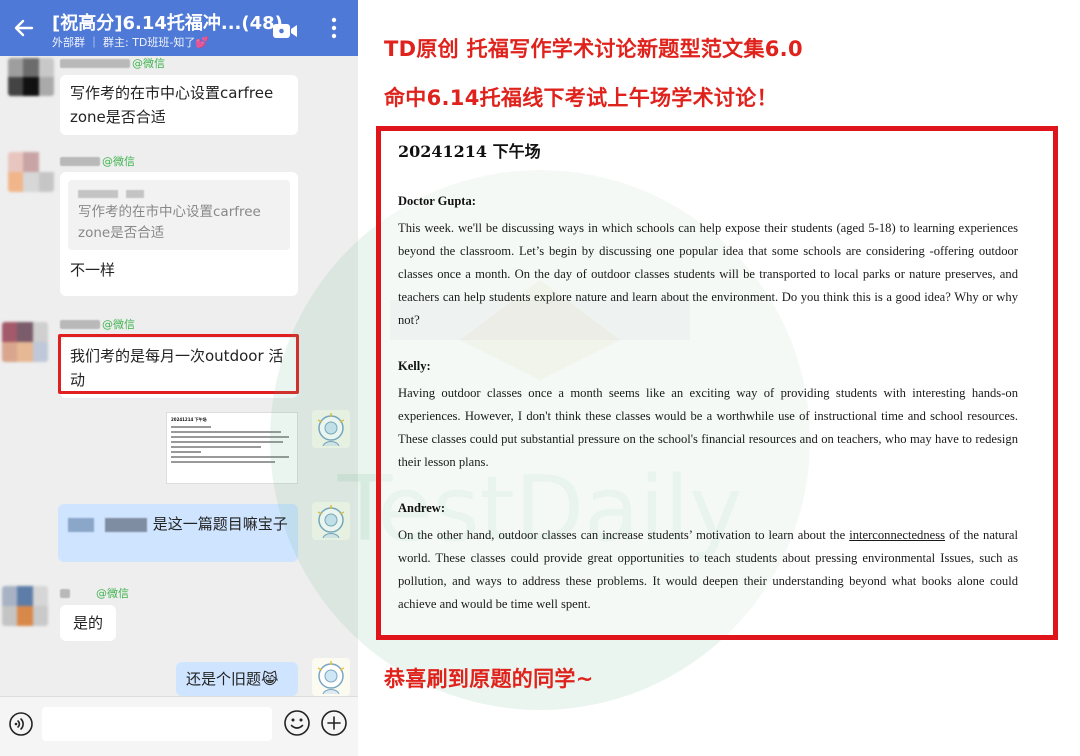  I want to click on promo-headline-2: 命中6.14托福线下考试上午场学术讨论！, so click(581, 98).